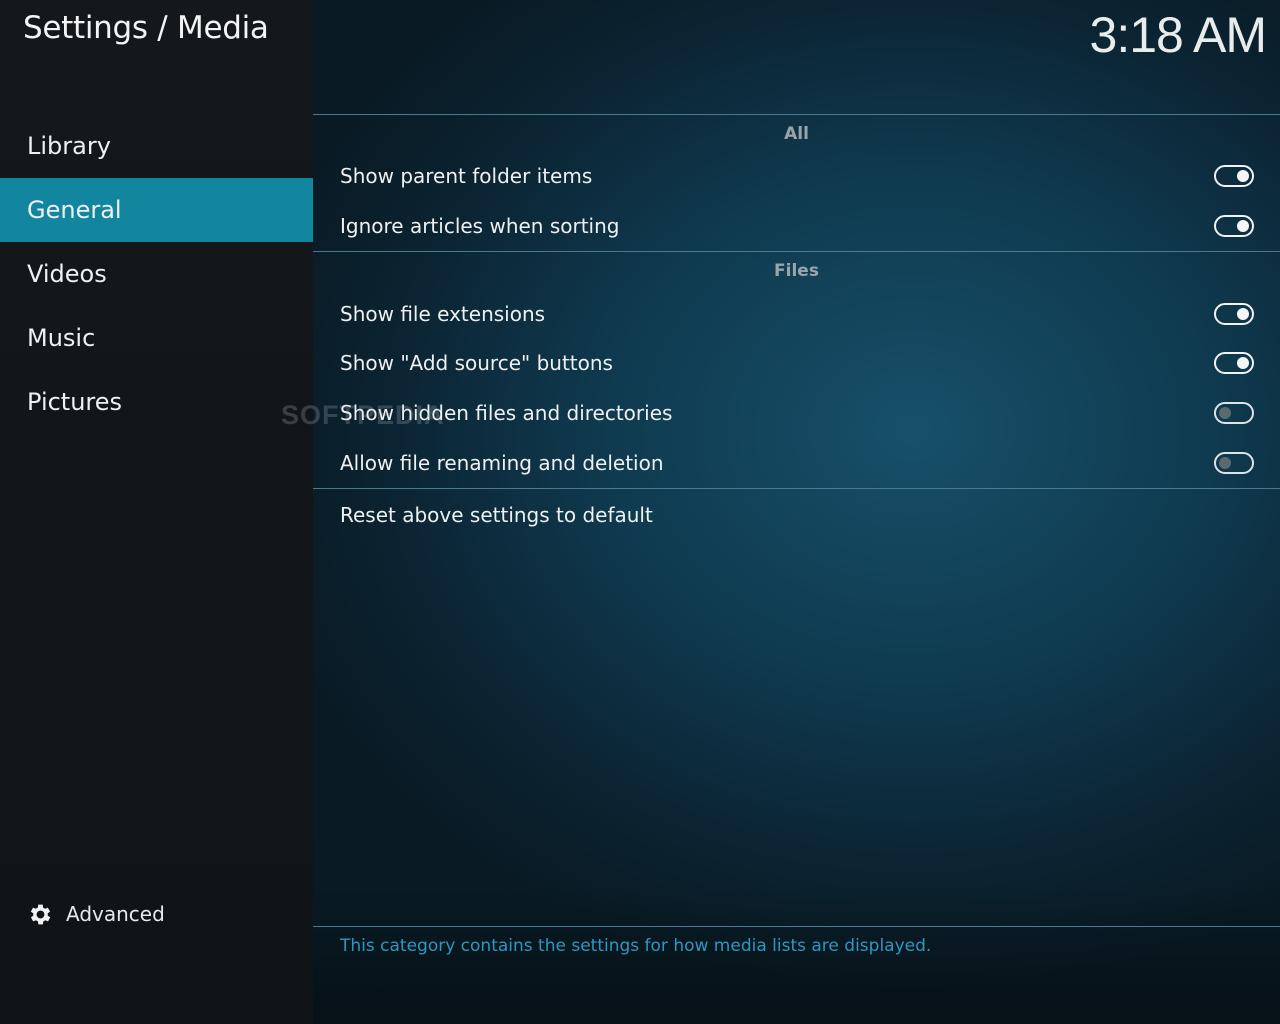  What do you see at coordinates (480, 226) in the screenshot?
I see `setting-label: Ignore articles when sorting` at bounding box center [480, 226].